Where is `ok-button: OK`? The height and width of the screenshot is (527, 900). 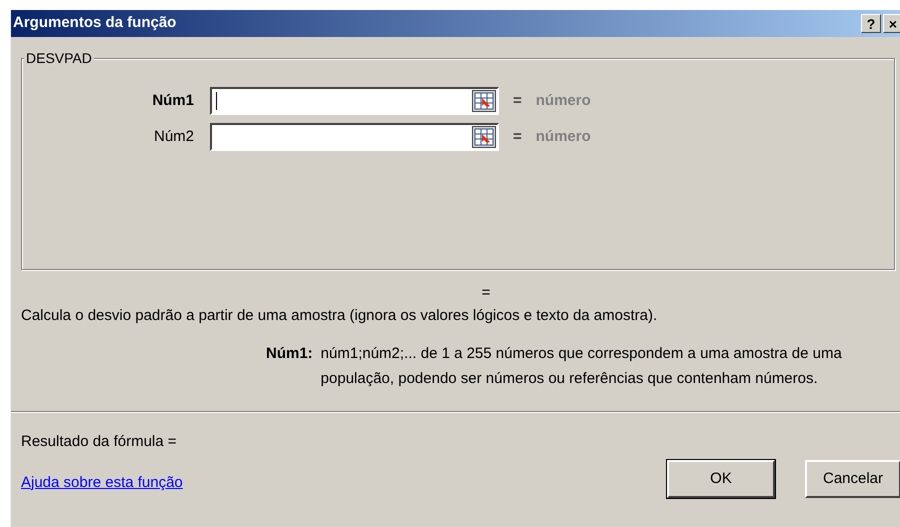
ok-button: OK is located at coordinates (721, 479).